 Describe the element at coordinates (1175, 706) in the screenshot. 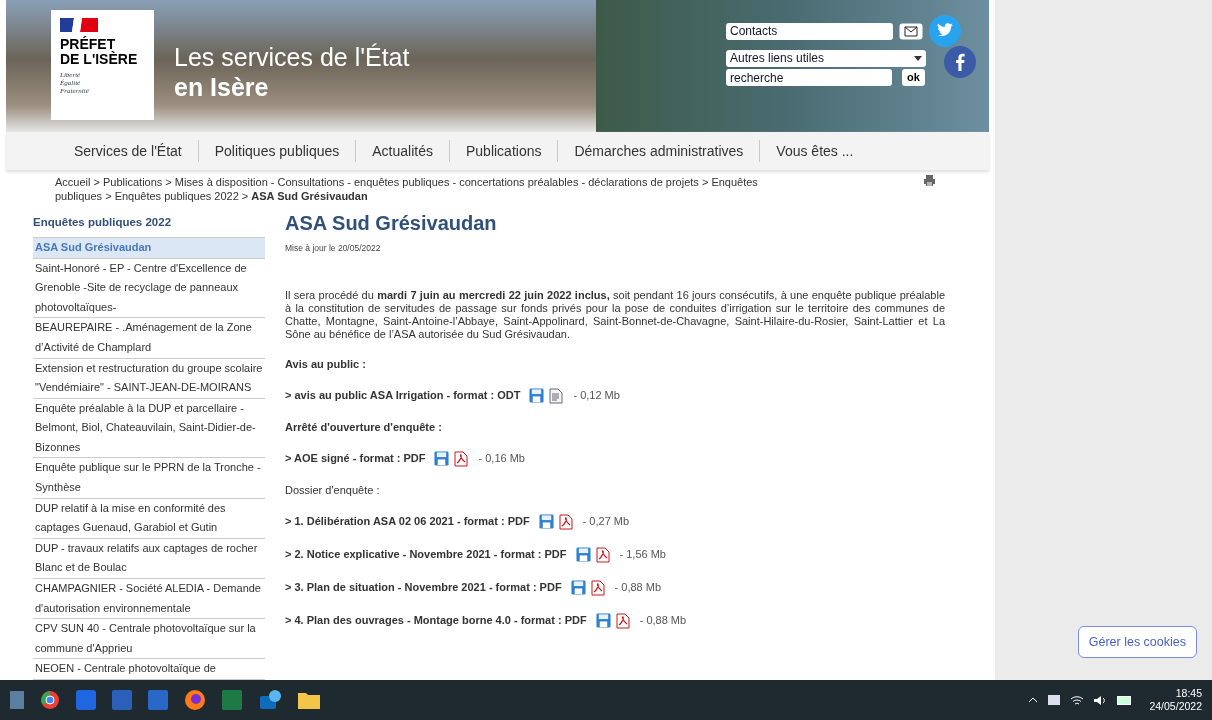

I see `clock-date: 24/05/2022` at that location.